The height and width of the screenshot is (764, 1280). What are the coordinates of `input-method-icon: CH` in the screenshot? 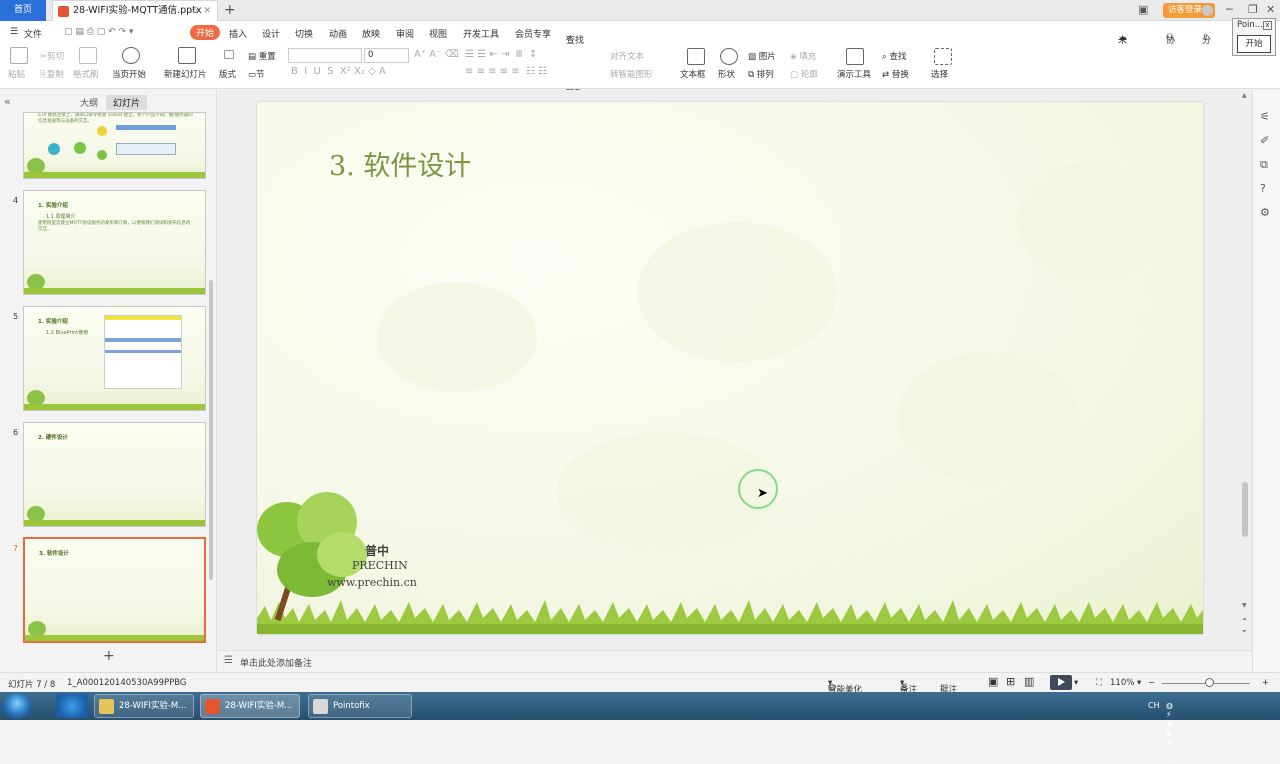 It's located at (1154, 705).